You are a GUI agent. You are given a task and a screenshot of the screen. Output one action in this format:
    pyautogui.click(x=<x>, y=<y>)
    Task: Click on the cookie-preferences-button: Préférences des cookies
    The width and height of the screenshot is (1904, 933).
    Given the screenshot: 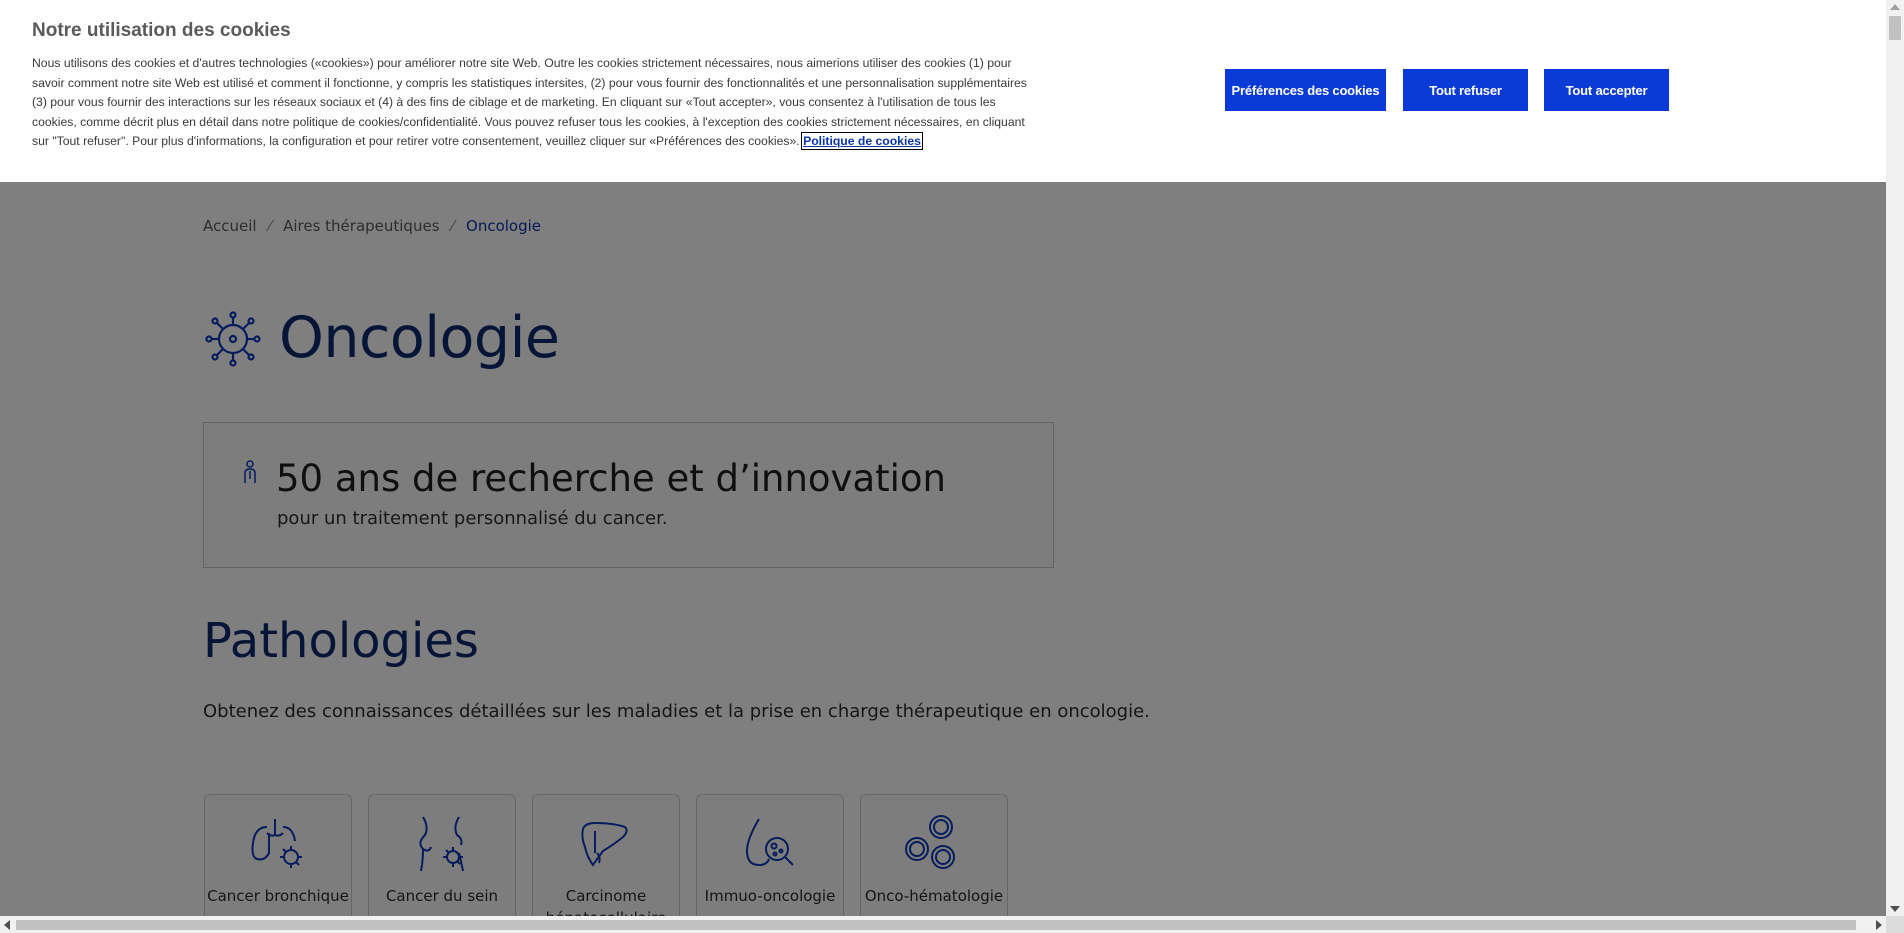 What is the action you would take?
    pyautogui.click(x=1305, y=90)
    